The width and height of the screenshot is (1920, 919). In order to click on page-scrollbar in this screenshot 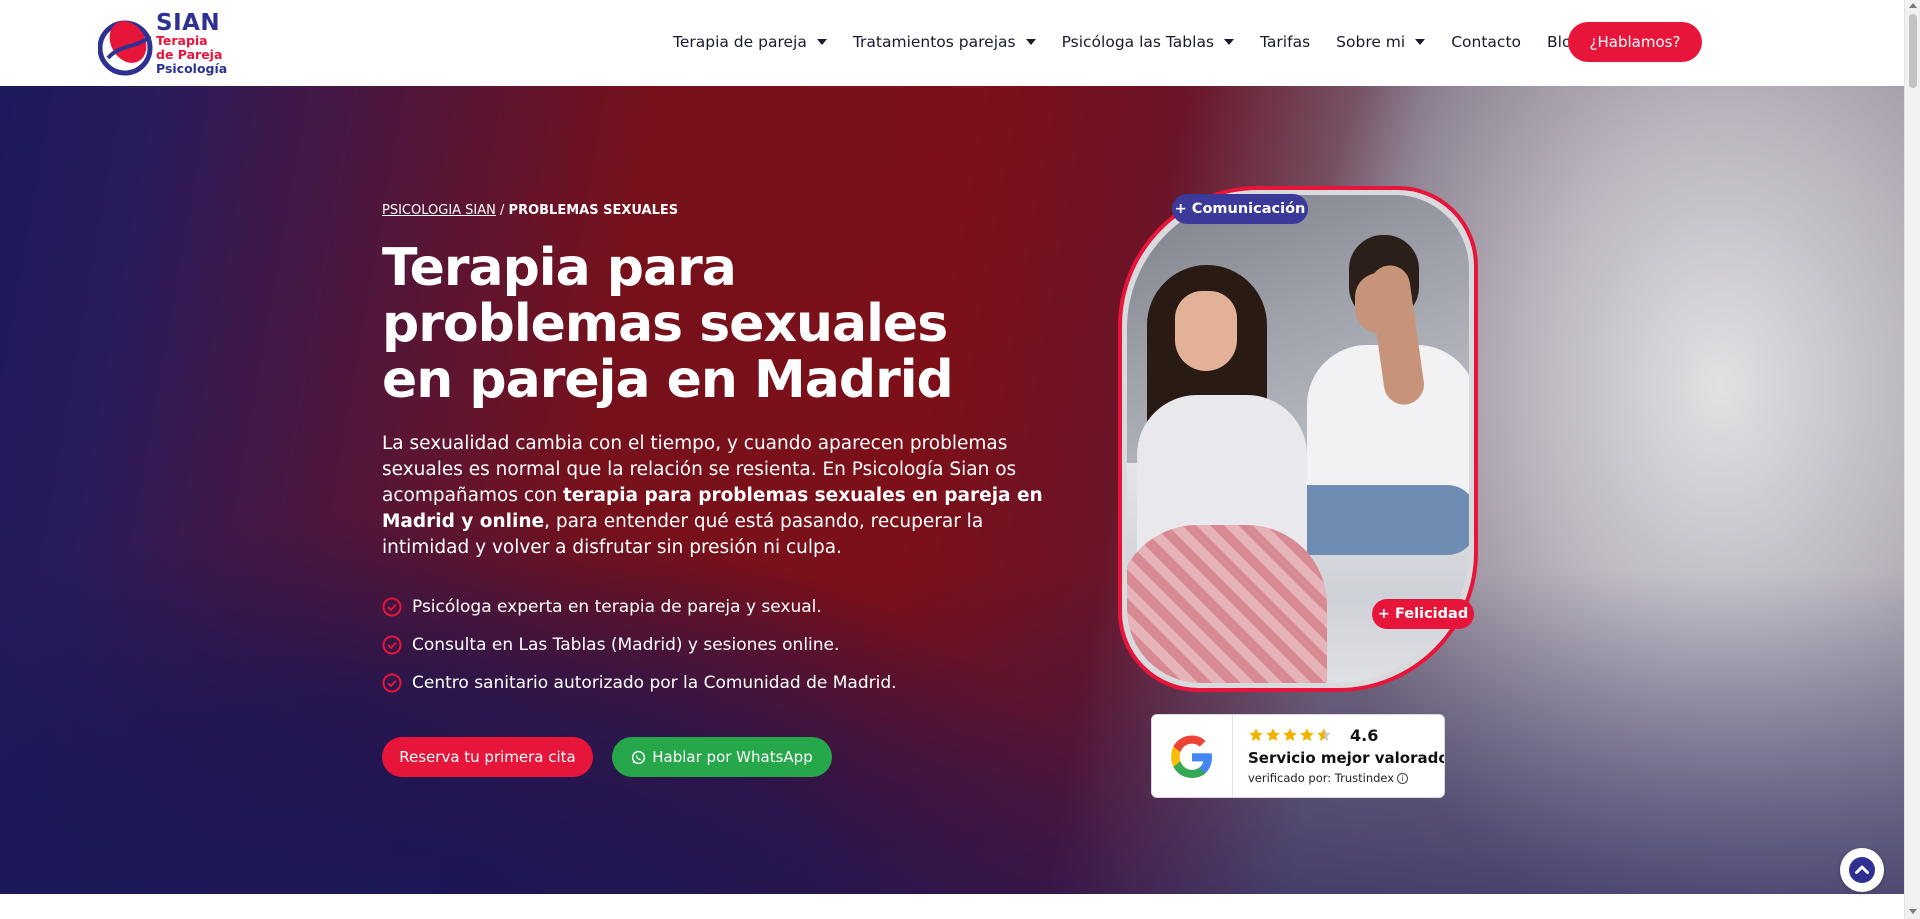, I will do `click(1912, 459)`.